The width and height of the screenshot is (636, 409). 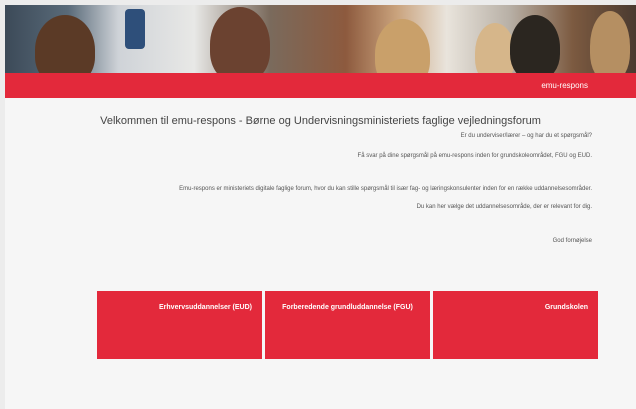 What do you see at coordinates (320, 85) in the screenshot?
I see `site-header-bar: emu-respons` at bounding box center [320, 85].